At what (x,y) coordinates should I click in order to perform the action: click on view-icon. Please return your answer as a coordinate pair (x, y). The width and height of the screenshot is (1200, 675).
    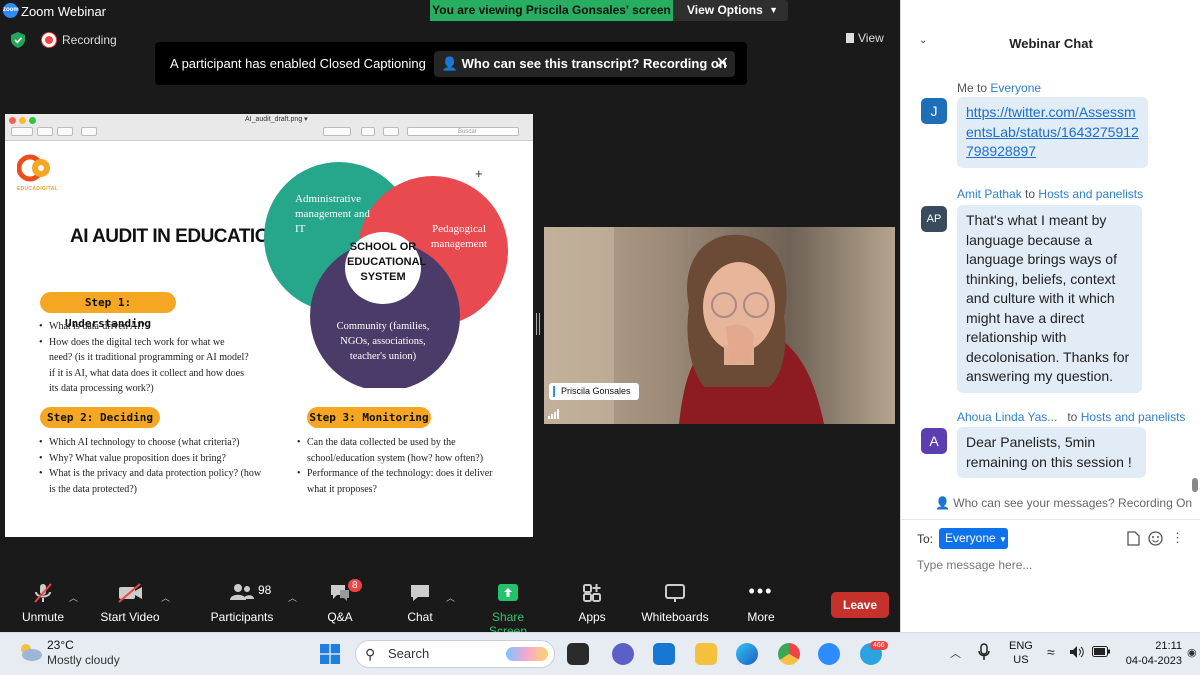
    Looking at the image, I should click on (850, 38).